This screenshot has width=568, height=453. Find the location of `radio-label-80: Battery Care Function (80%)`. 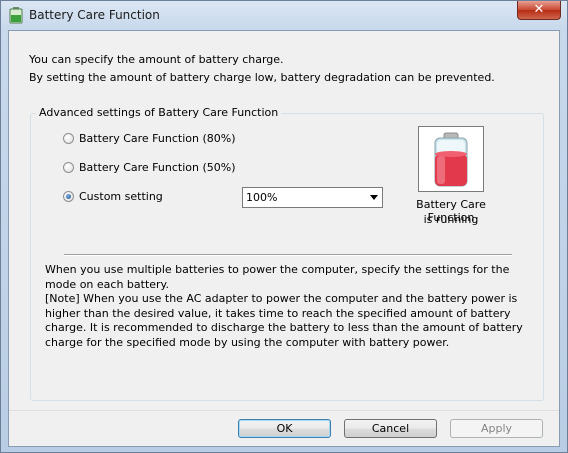

radio-label-80: Battery Care Function (80%) is located at coordinates (157, 138).